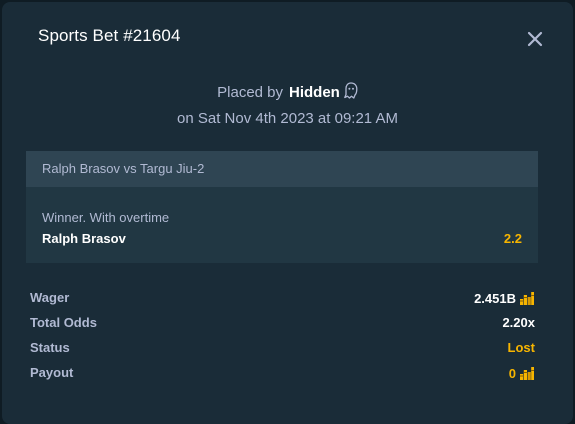 This screenshot has width=575, height=424. Describe the element at coordinates (250, 92) in the screenshot. I see `placed-by-prefix: Placed by` at that location.